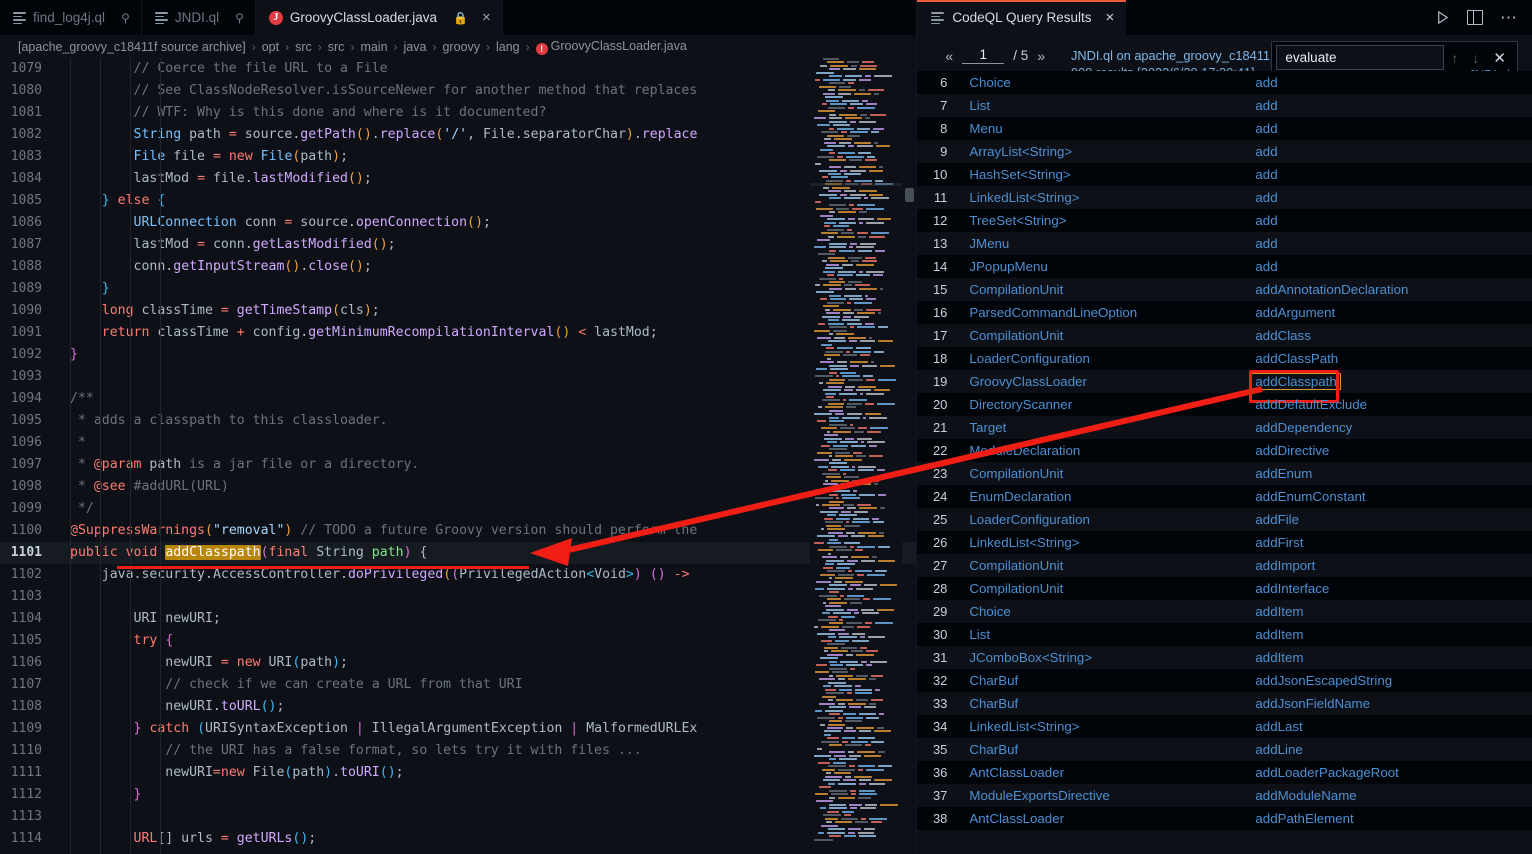 The image size is (1532, 854). What do you see at coordinates (1104, 243) in the screenshot?
I see `result-type-cell: JMenu` at bounding box center [1104, 243].